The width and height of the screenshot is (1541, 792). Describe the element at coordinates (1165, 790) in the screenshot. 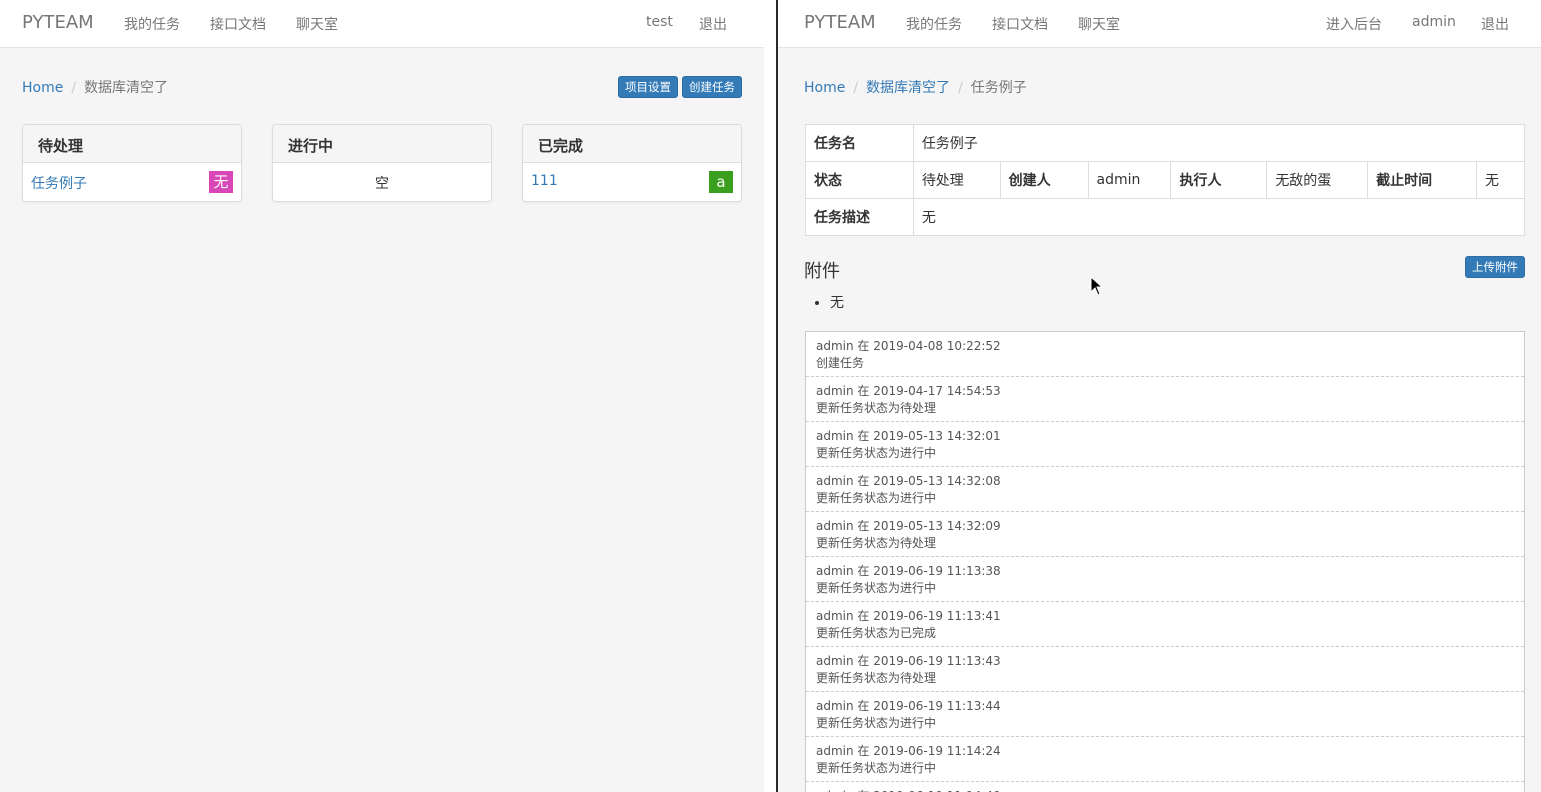

I see `log-entry-meta: admin 在 2019-06-19 11:14:40` at that location.